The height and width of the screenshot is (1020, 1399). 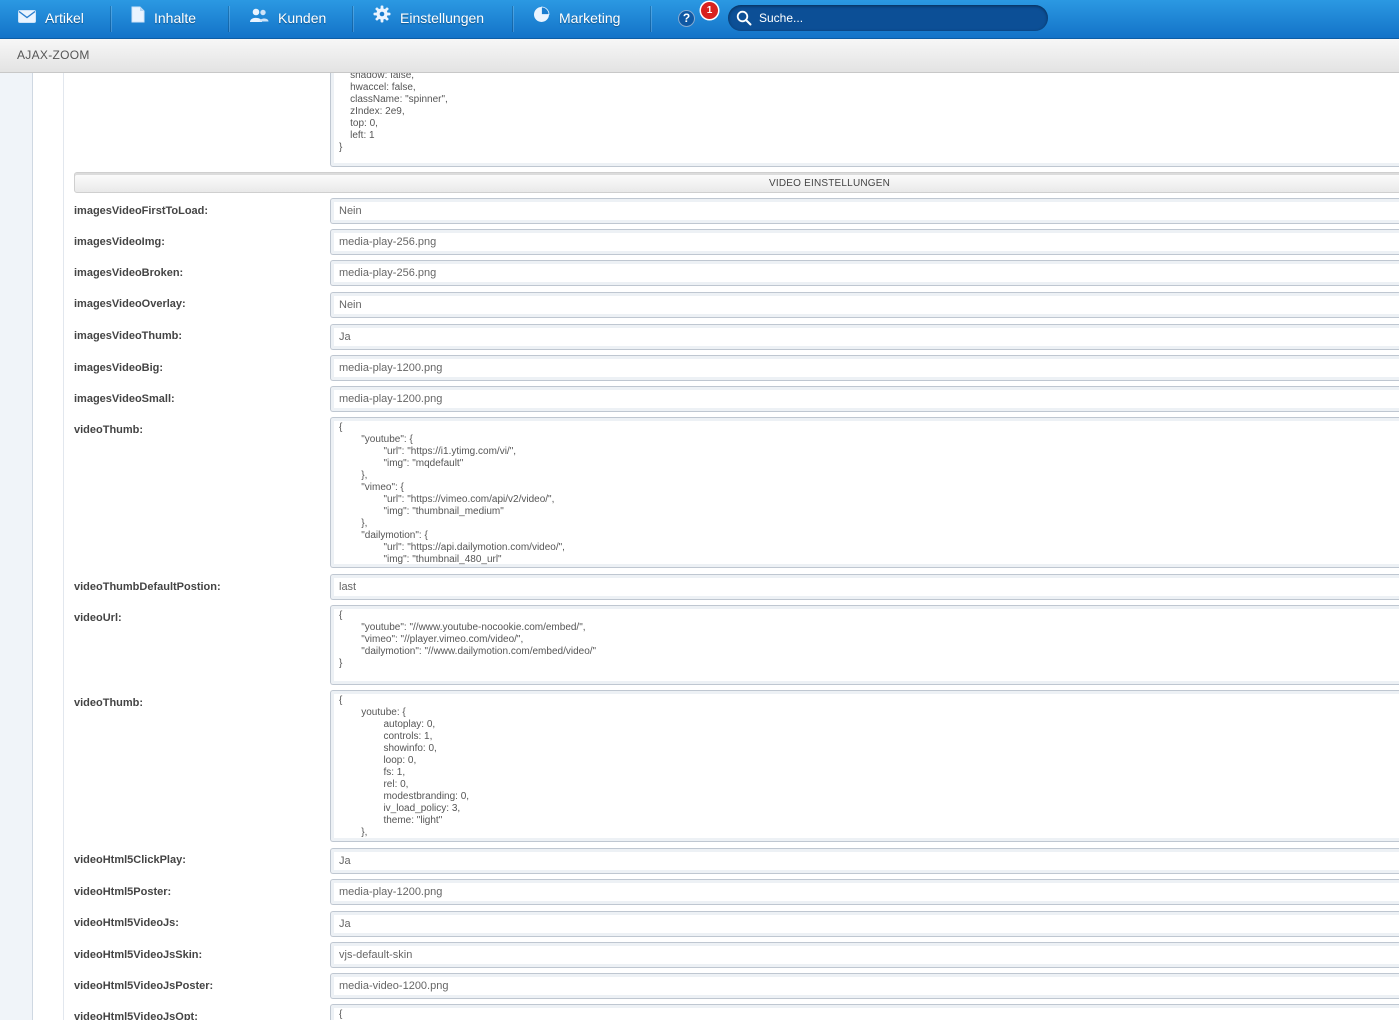 I want to click on field-label: imagesVideoThumb:, so click(x=128, y=336).